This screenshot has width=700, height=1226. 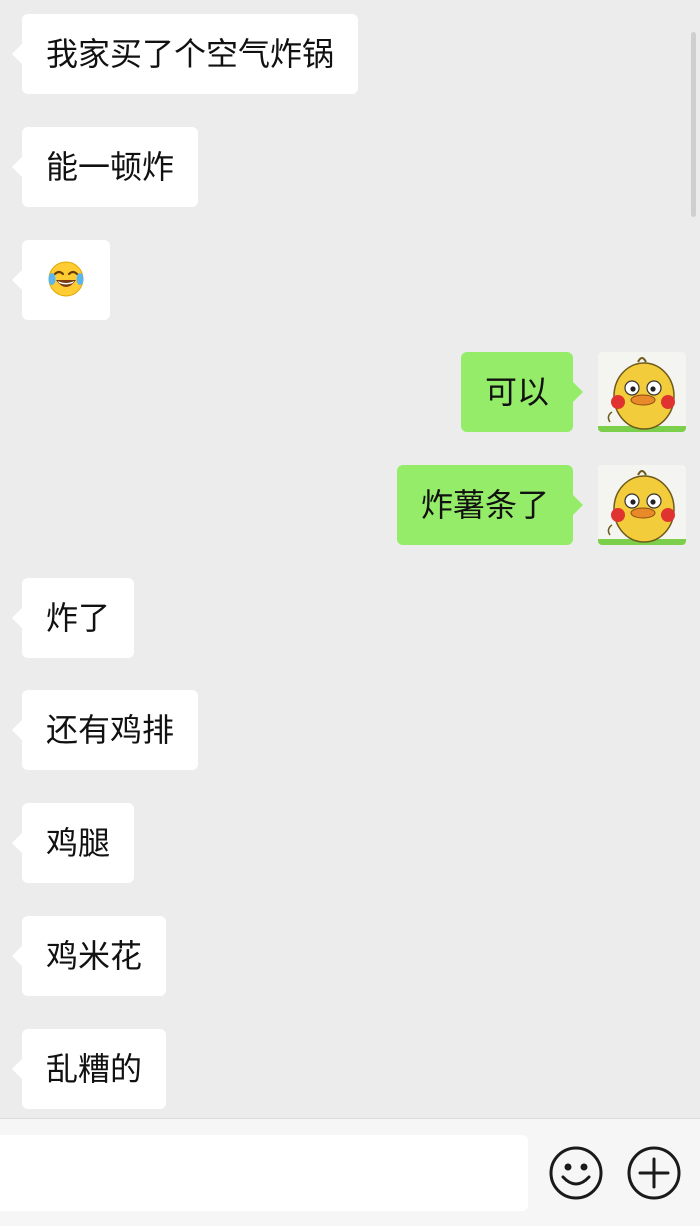 I want to click on face-with-tears-of-joy-icon, so click(x=66, y=279).